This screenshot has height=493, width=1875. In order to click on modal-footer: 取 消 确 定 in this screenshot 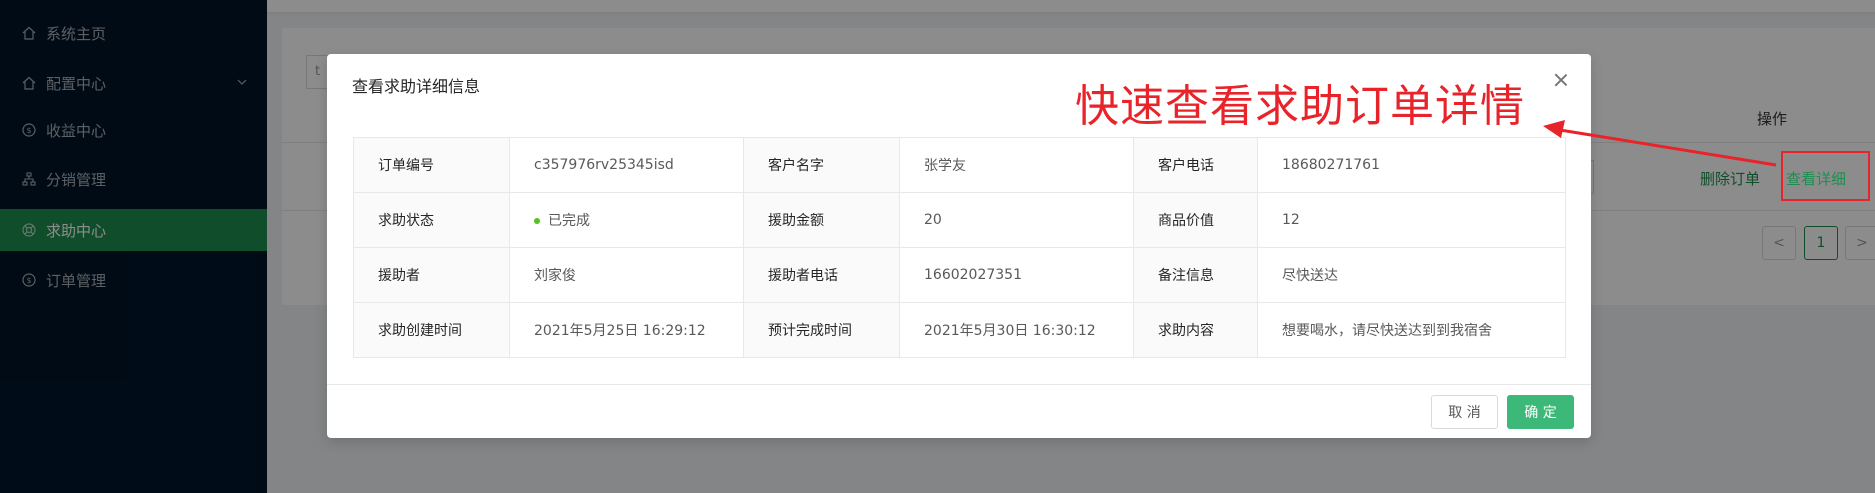, I will do `click(959, 411)`.